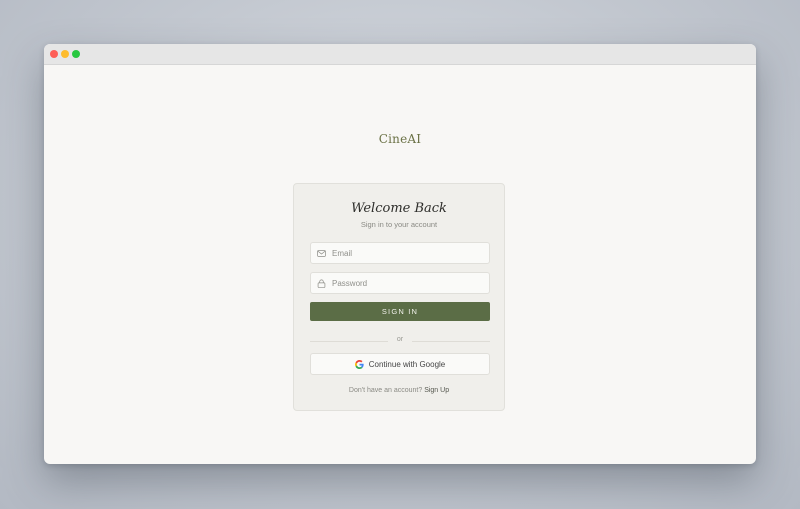 Image resolution: width=800 pixels, height=509 pixels. What do you see at coordinates (400, 311) in the screenshot?
I see `sign-in-button: SIGN IN` at bounding box center [400, 311].